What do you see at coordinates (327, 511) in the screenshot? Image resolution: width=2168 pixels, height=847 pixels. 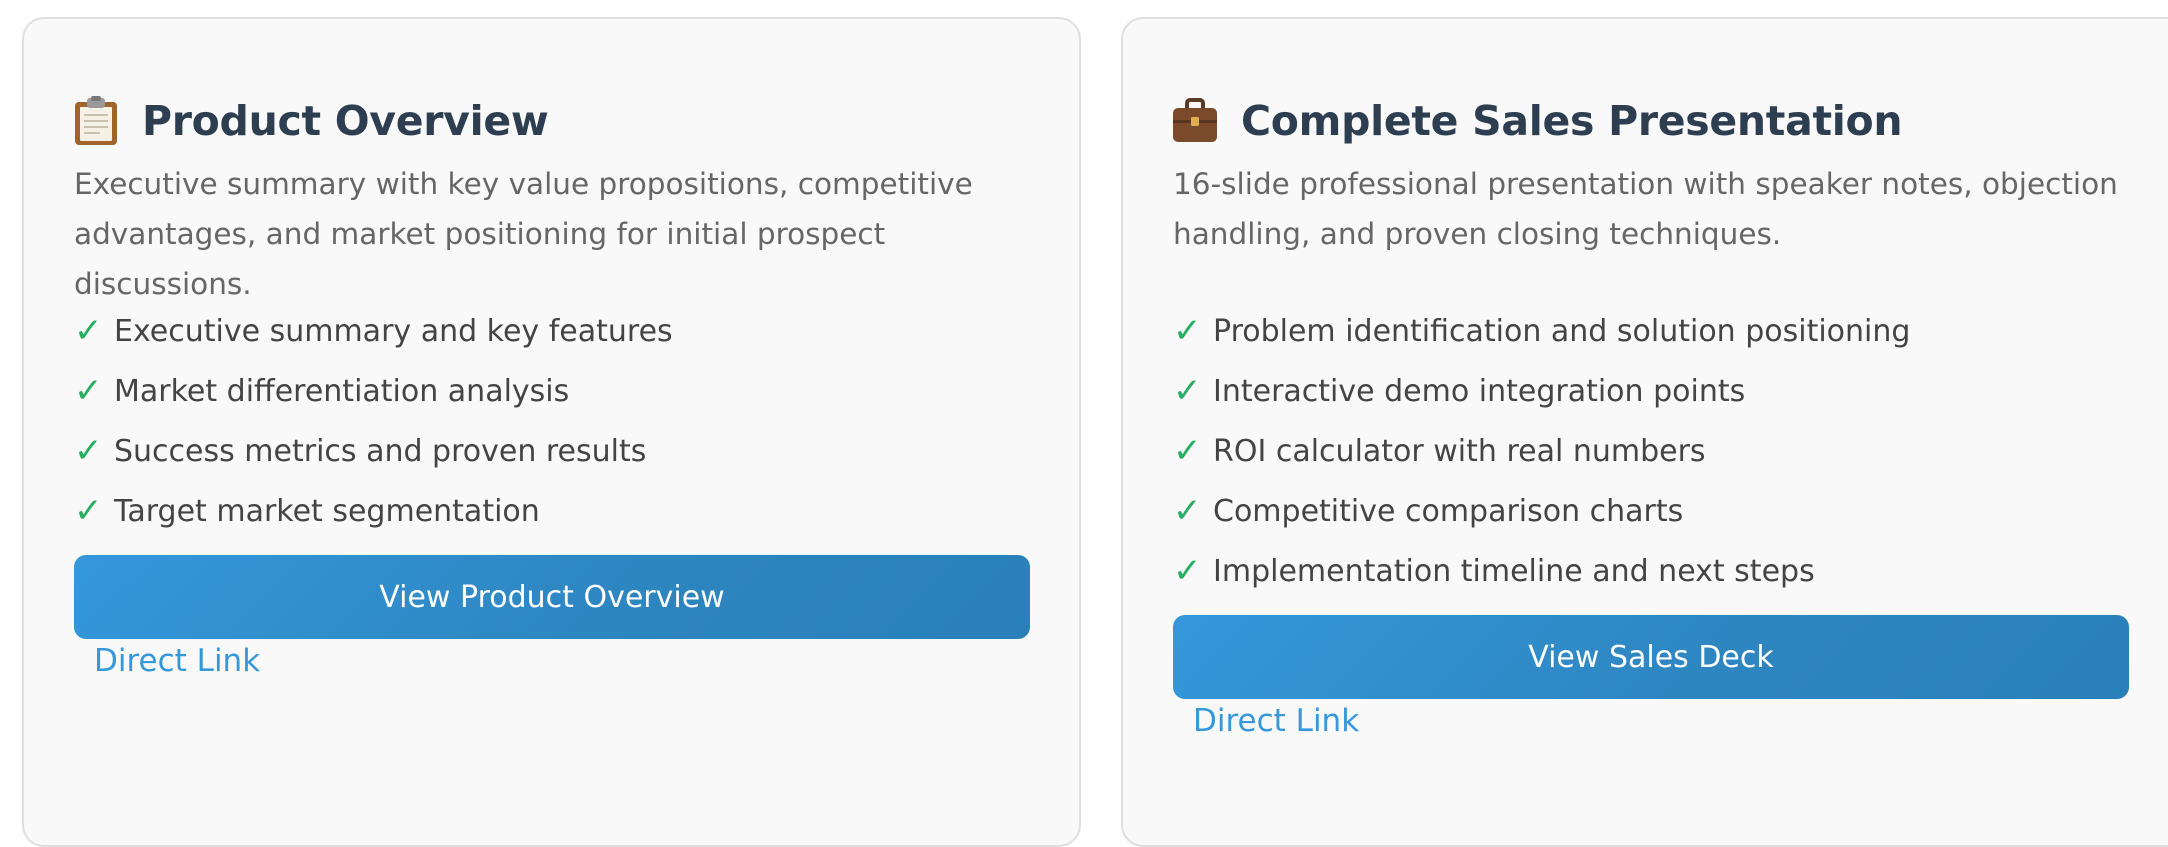 I see `feature-label: Target market segmentation` at bounding box center [327, 511].